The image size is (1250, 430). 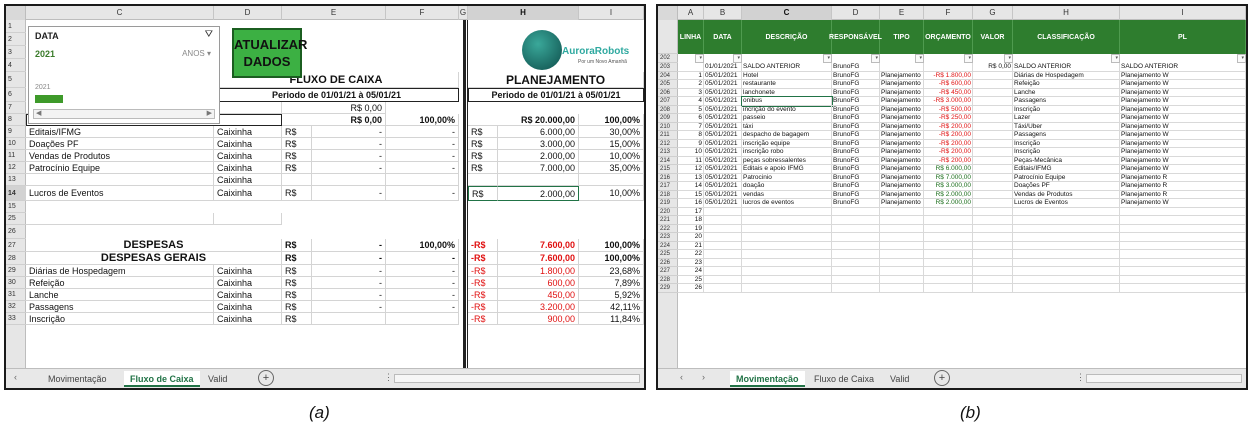 What do you see at coordinates (16, 52) in the screenshot?
I see `row-header-3: 3` at bounding box center [16, 52].